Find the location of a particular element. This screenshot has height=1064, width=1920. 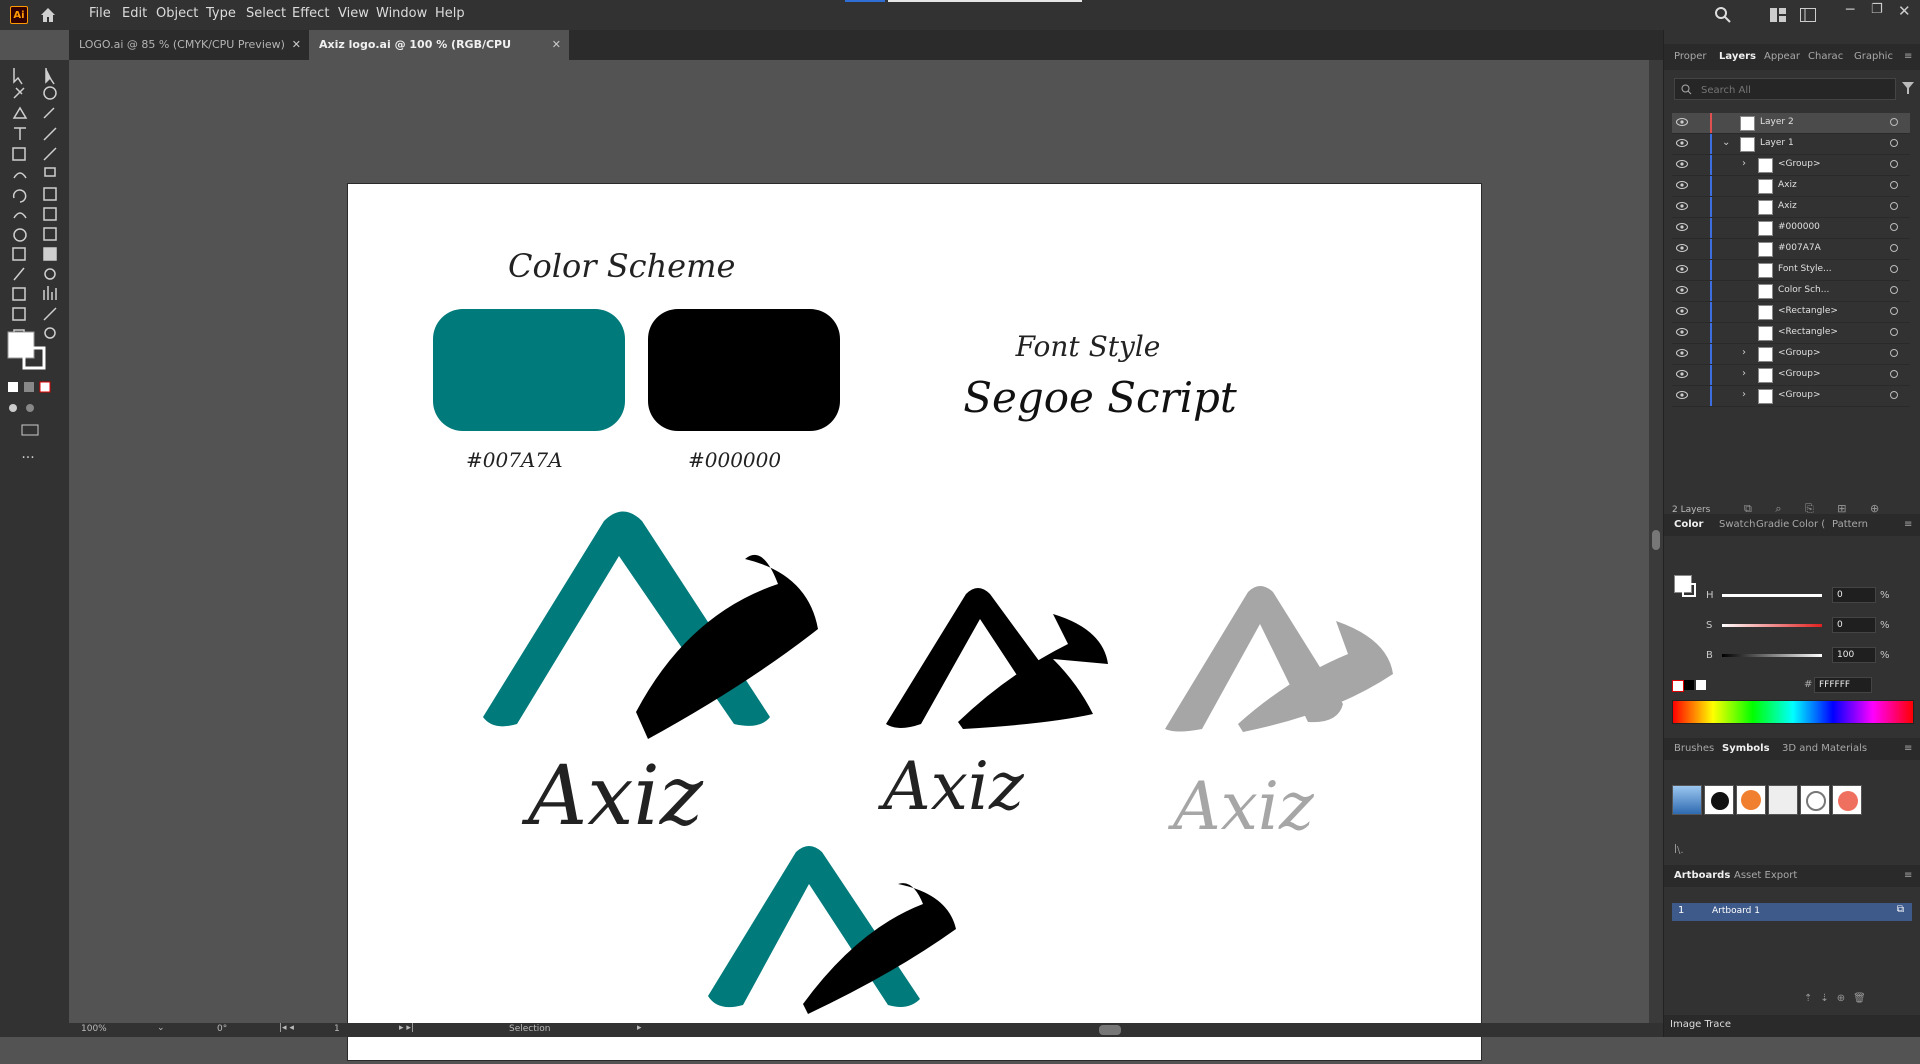

b-value is located at coordinates (1854, 655).